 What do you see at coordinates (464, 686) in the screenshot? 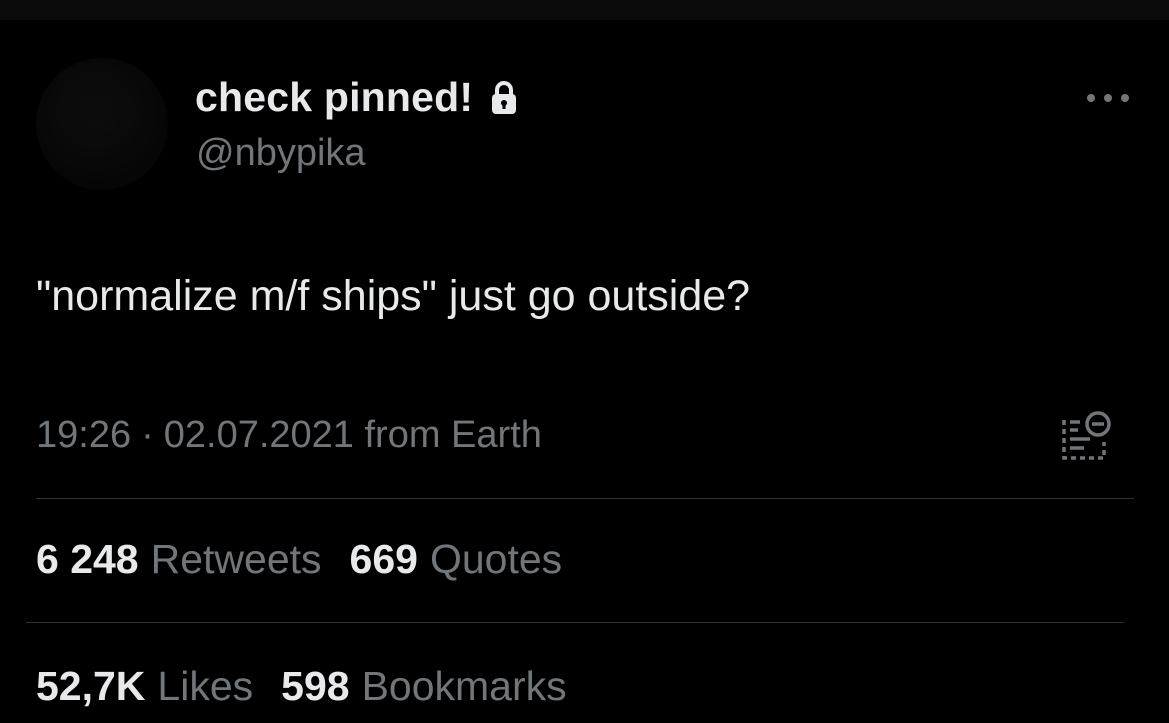
I see `bookmarks-label: Bookmarks` at bounding box center [464, 686].